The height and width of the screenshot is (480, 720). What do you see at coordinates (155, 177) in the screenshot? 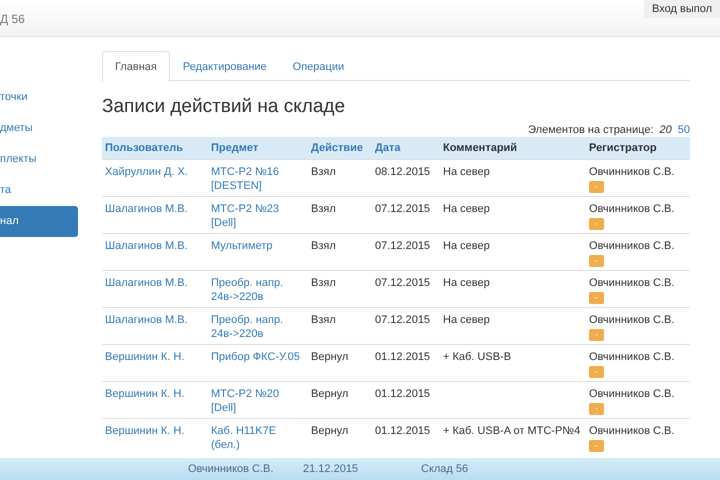
I see `user-link: Хайруллин Д. Х.` at bounding box center [155, 177].